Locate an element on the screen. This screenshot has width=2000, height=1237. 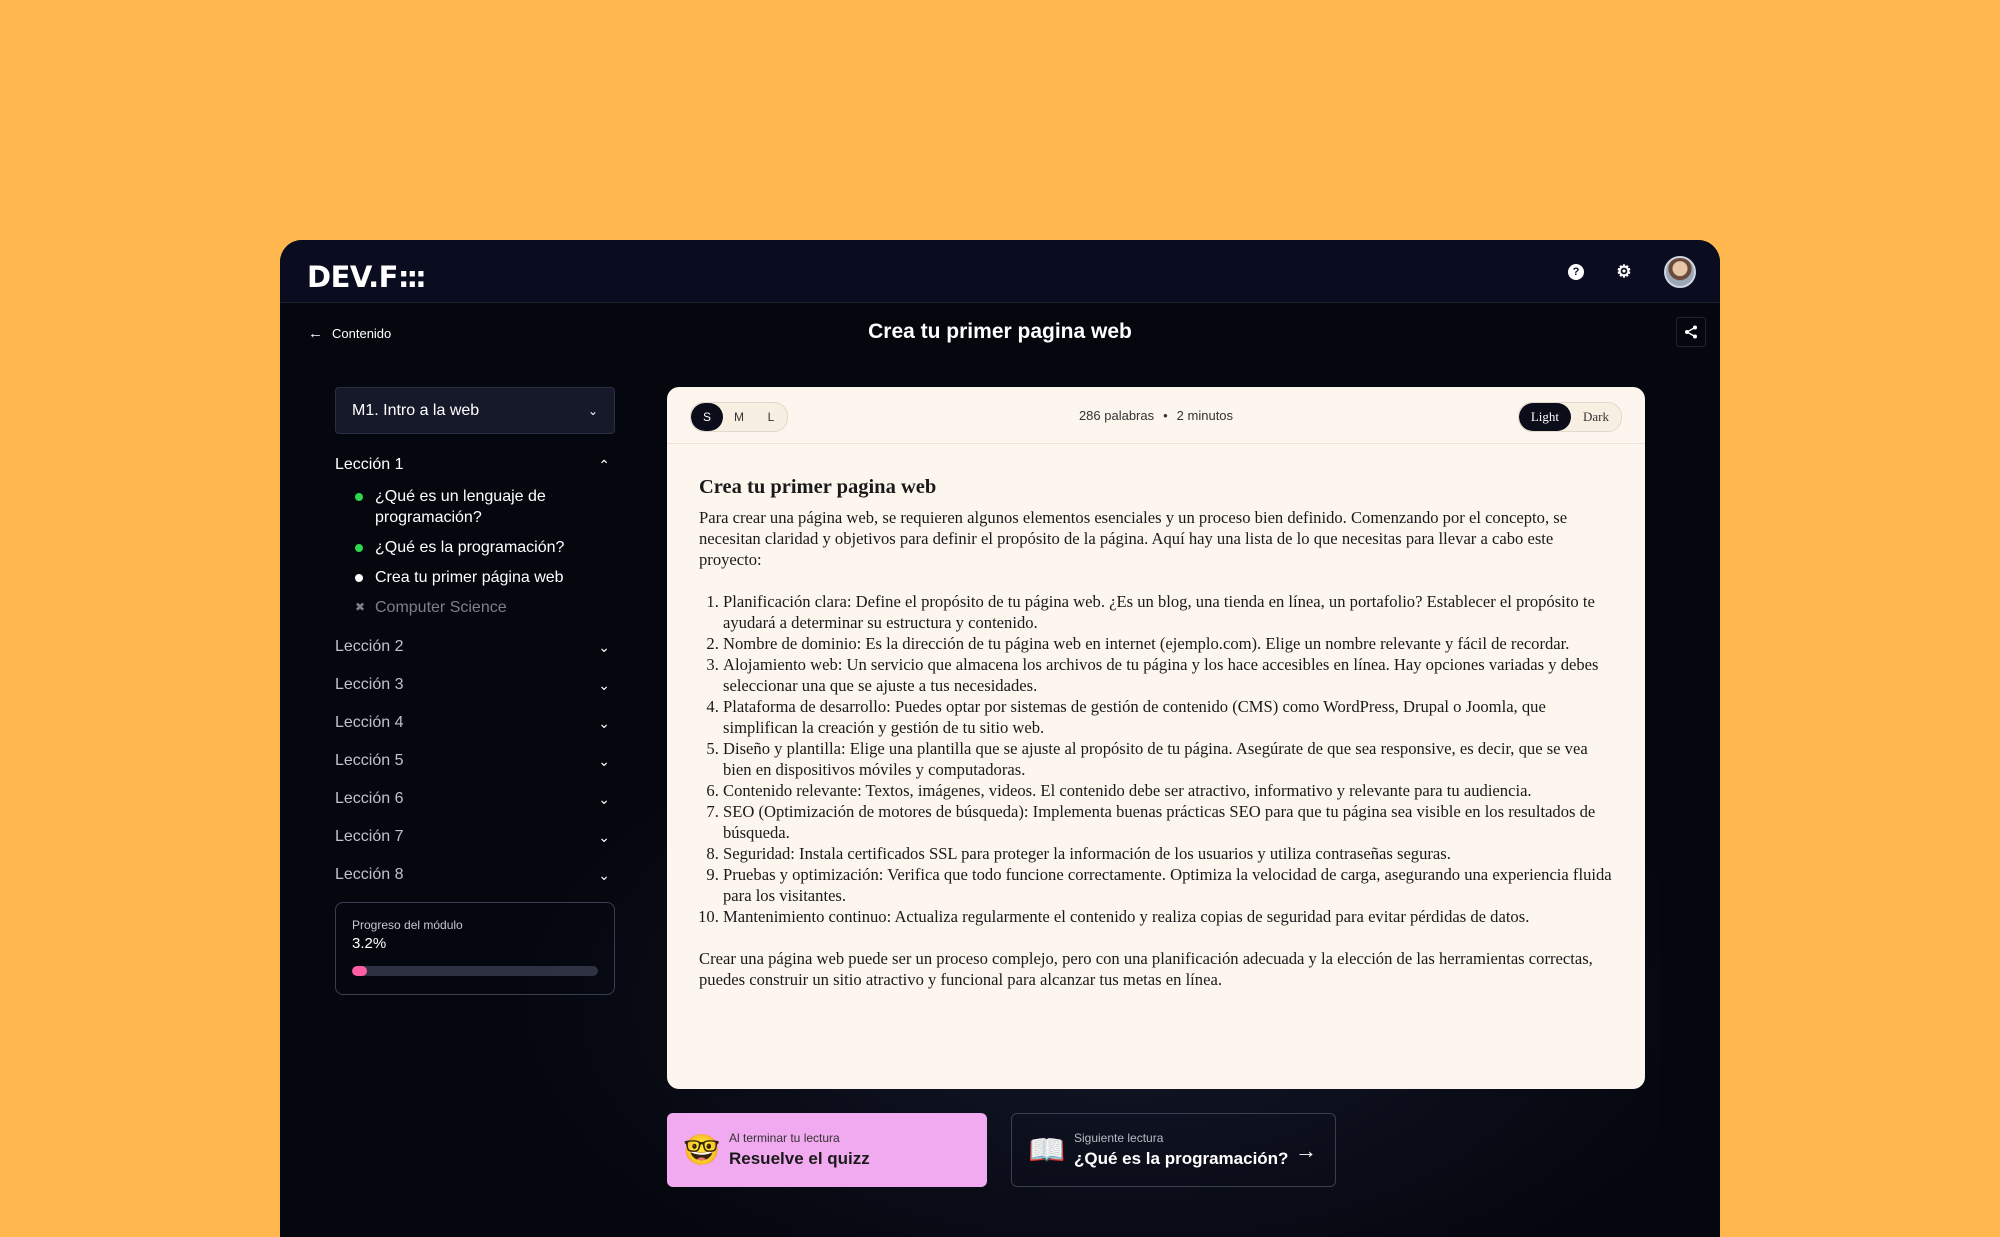
lesson-item-locked: ✖ Computer Science is located at coordinates (485, 607).